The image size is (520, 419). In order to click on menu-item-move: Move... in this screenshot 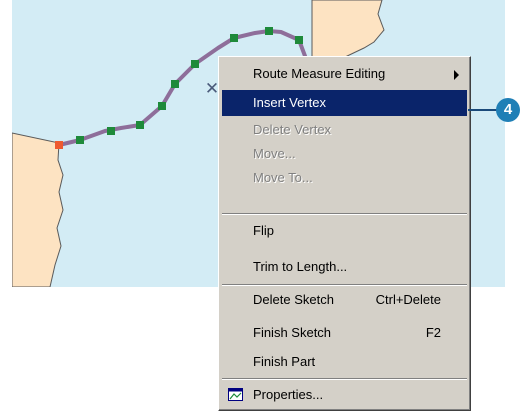, I will do `click(344, 154)`.